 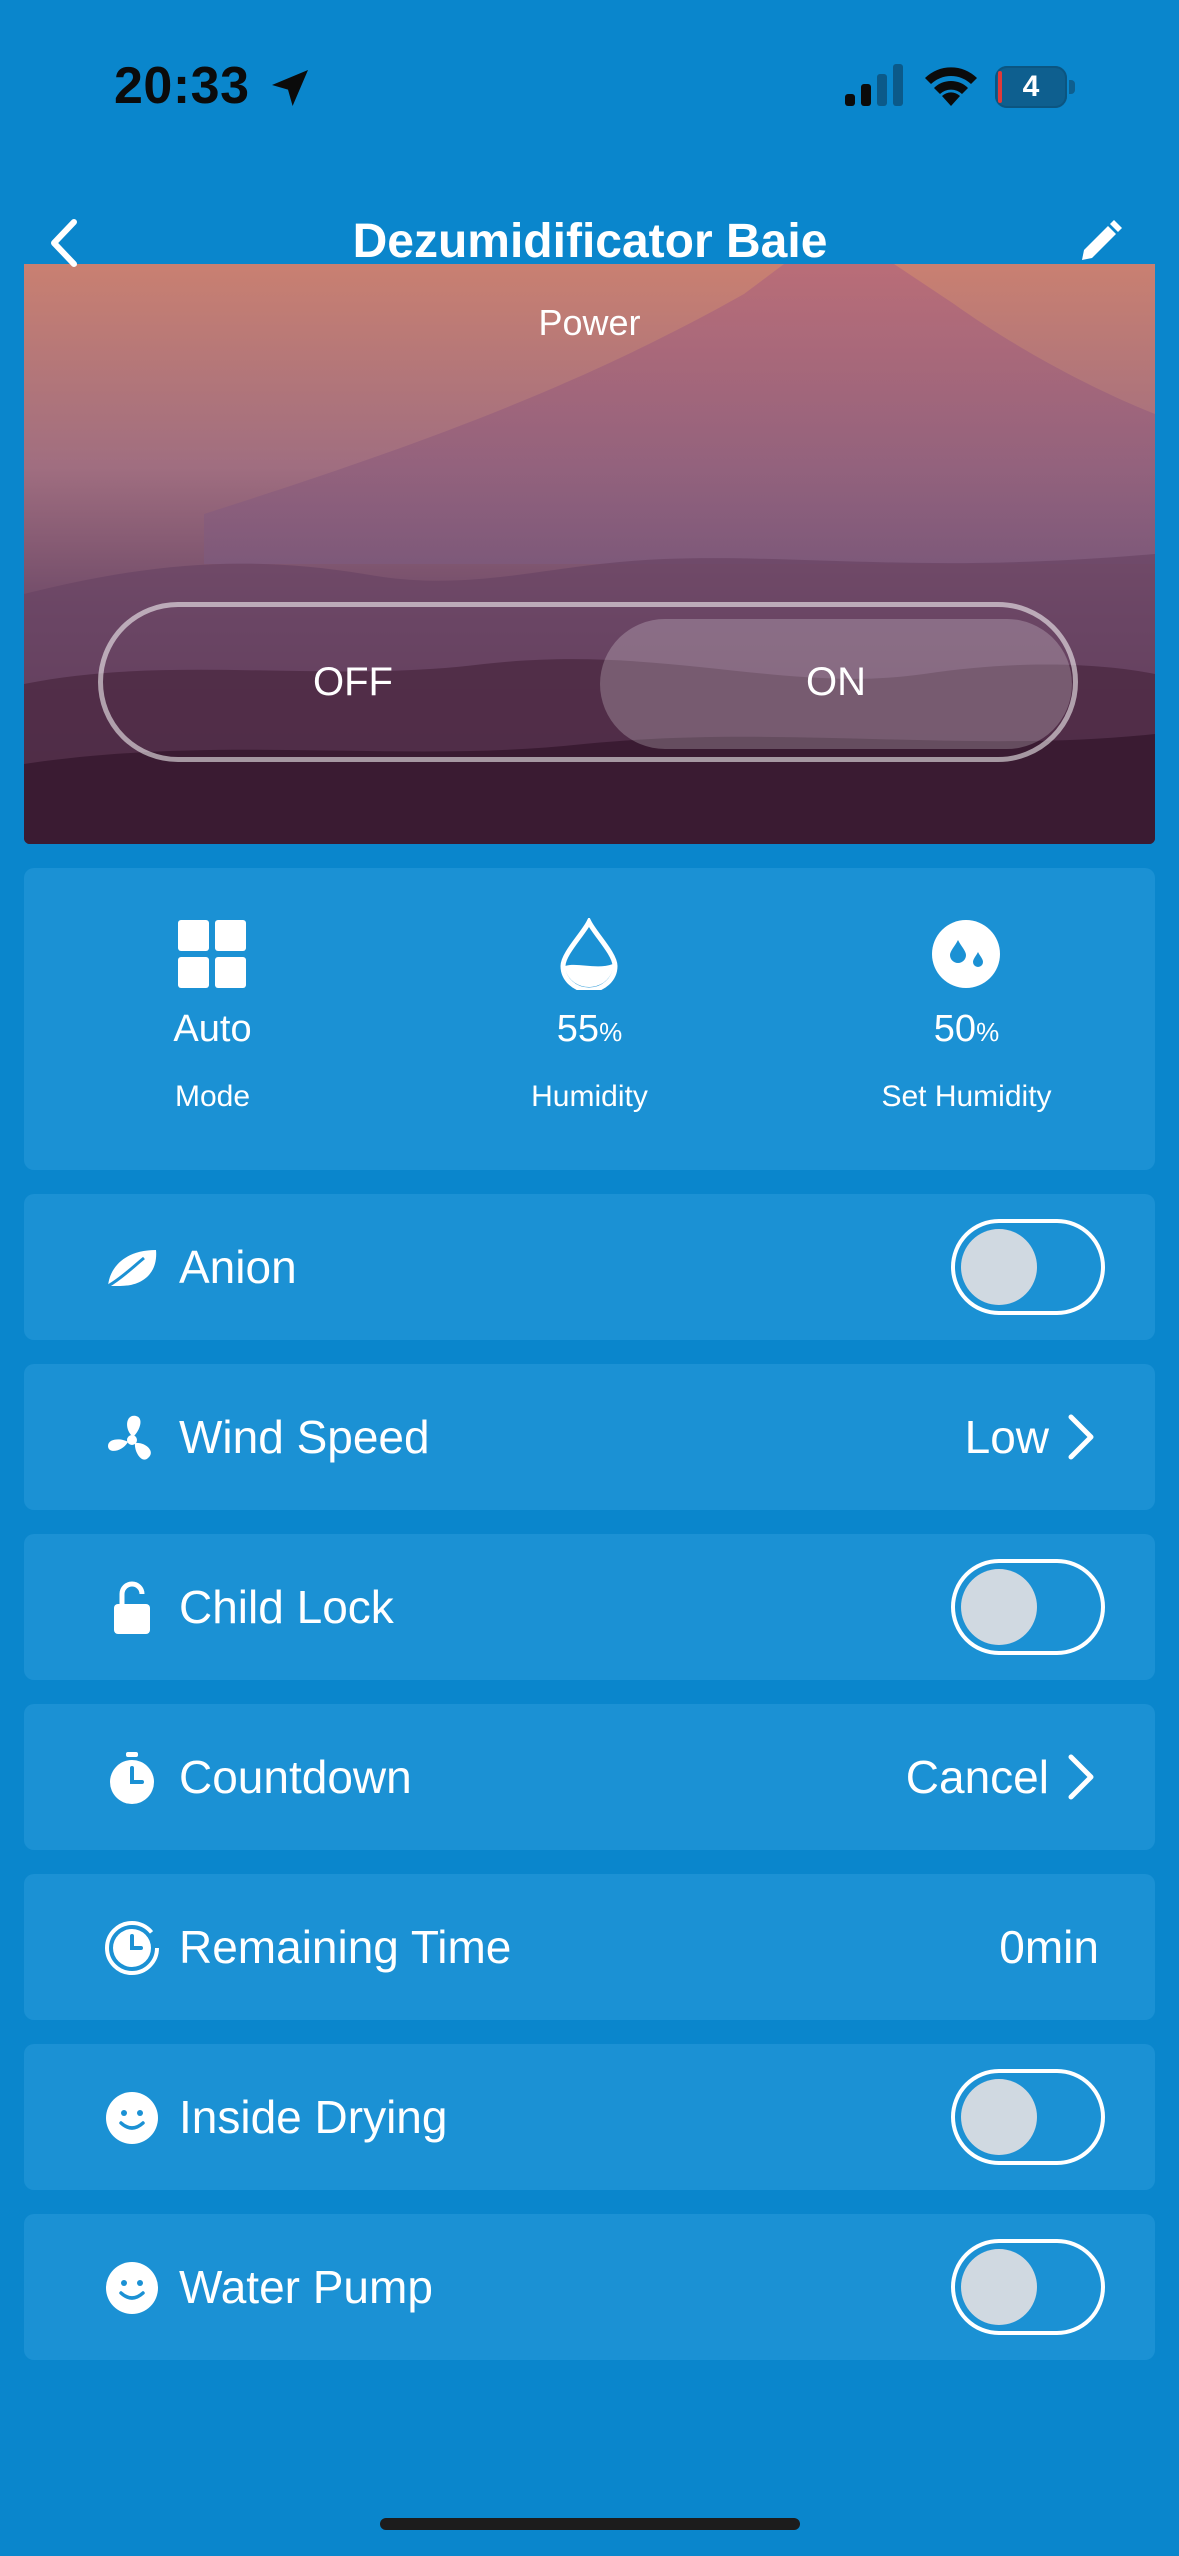 What do you see at coordinates (64, 243) in the screenshot?
I see `back-chevron-icon` at bounding box center [64, 243].